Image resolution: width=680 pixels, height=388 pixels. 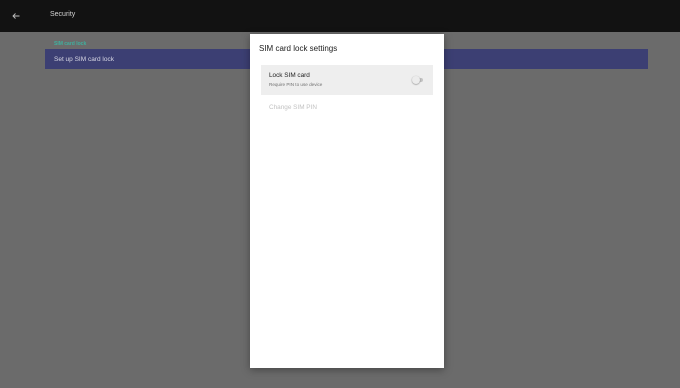 I want to click on change-sim-pin-item: Change SIM PIN, so click(x=293, y=107).